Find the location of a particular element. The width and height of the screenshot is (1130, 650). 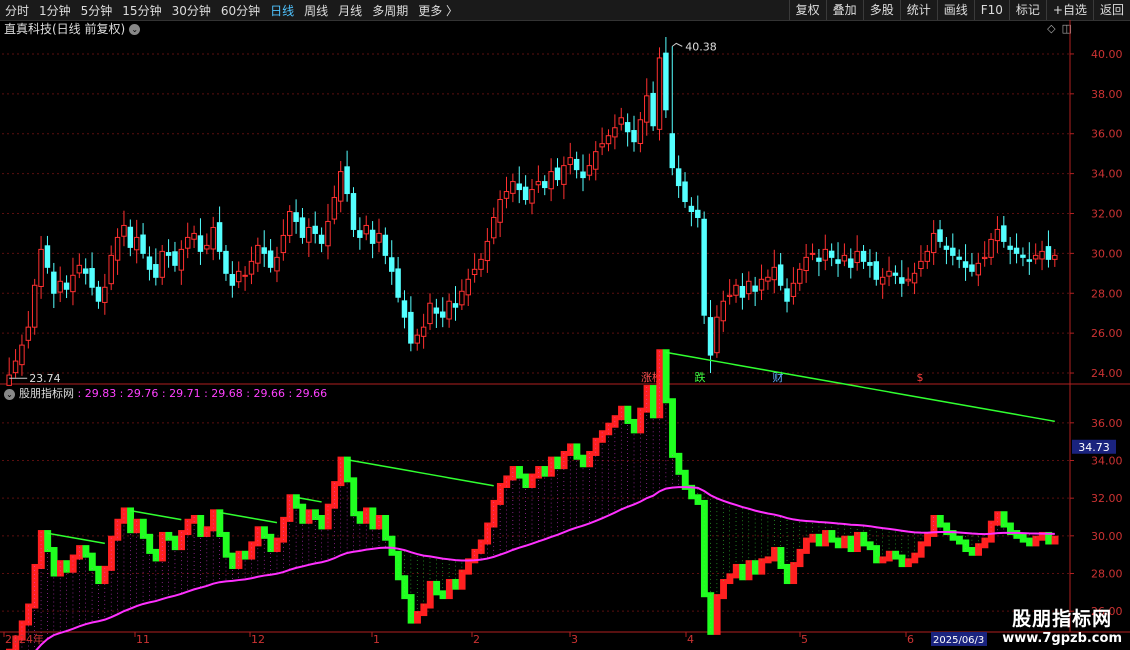

watermark-url: www.7gpzb.com is located at coordinates (1062, 638).